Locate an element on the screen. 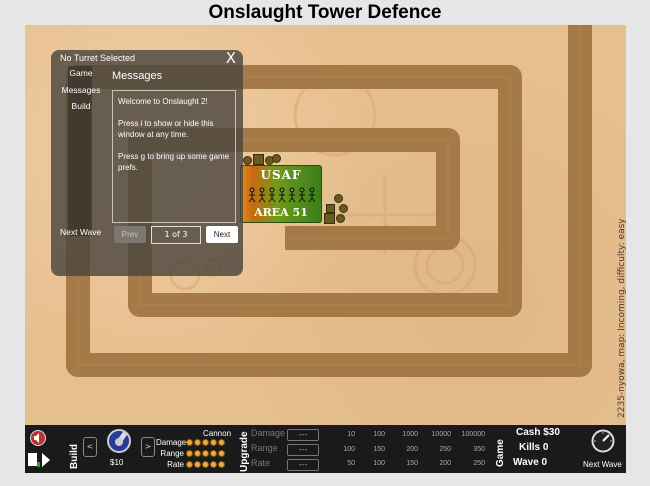 The height and width of the screenshot is (486, 650). base-label-top: USAF is located at coordinates (281, 175).